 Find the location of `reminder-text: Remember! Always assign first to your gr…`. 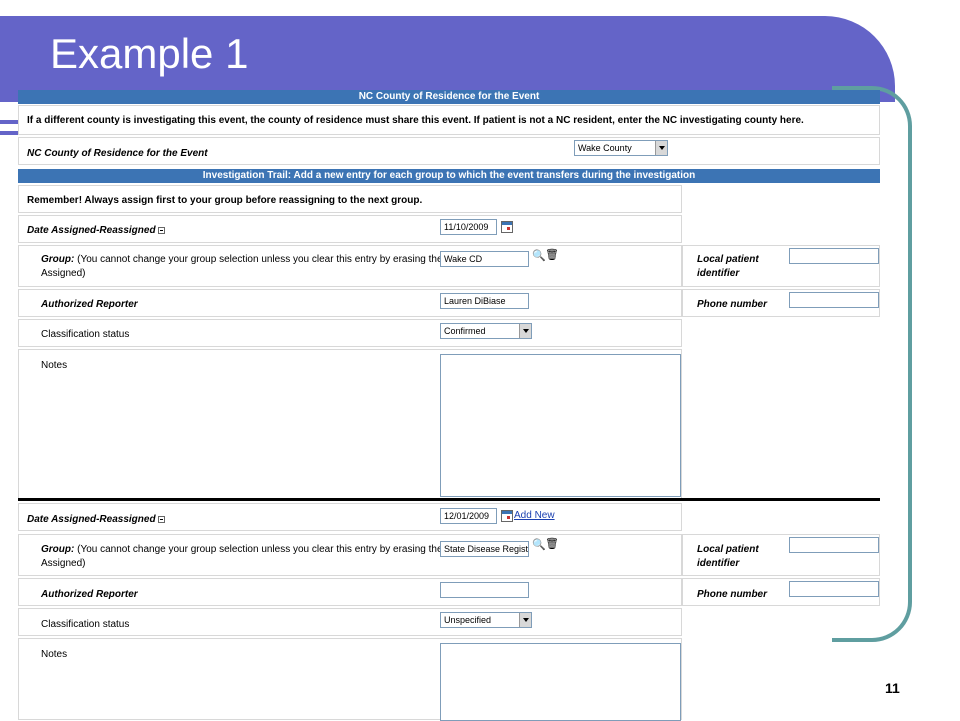

reminder-text: Remember! Always assign first to your gr… is located at coordinates (225, 200).